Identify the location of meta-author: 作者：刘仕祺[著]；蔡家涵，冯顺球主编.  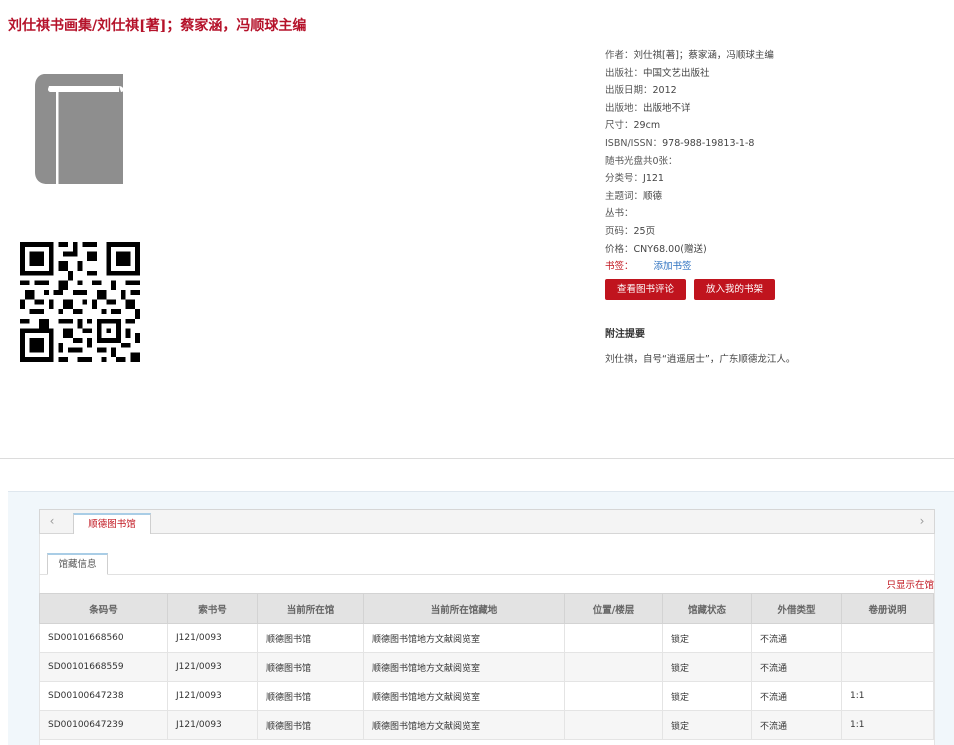
(689, 55).